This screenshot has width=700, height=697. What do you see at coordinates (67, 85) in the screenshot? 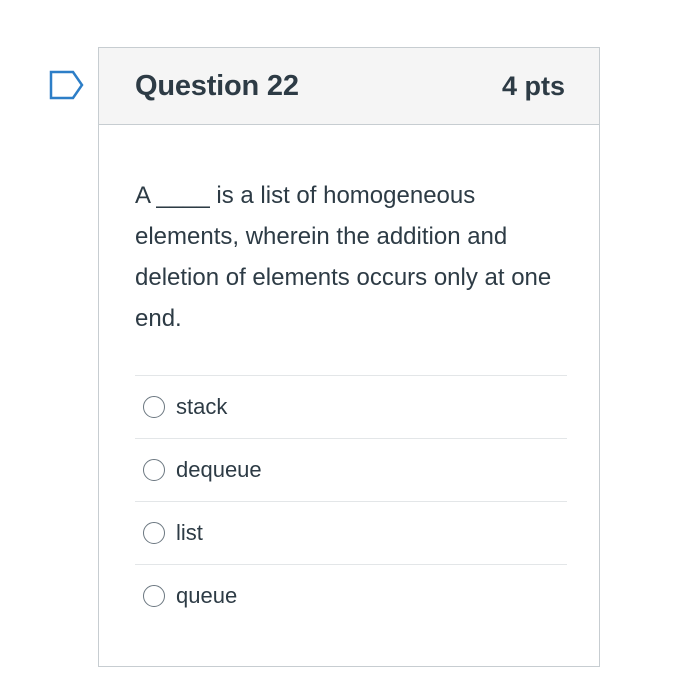
I see `flag-icon` at bounding box center [67, 85].